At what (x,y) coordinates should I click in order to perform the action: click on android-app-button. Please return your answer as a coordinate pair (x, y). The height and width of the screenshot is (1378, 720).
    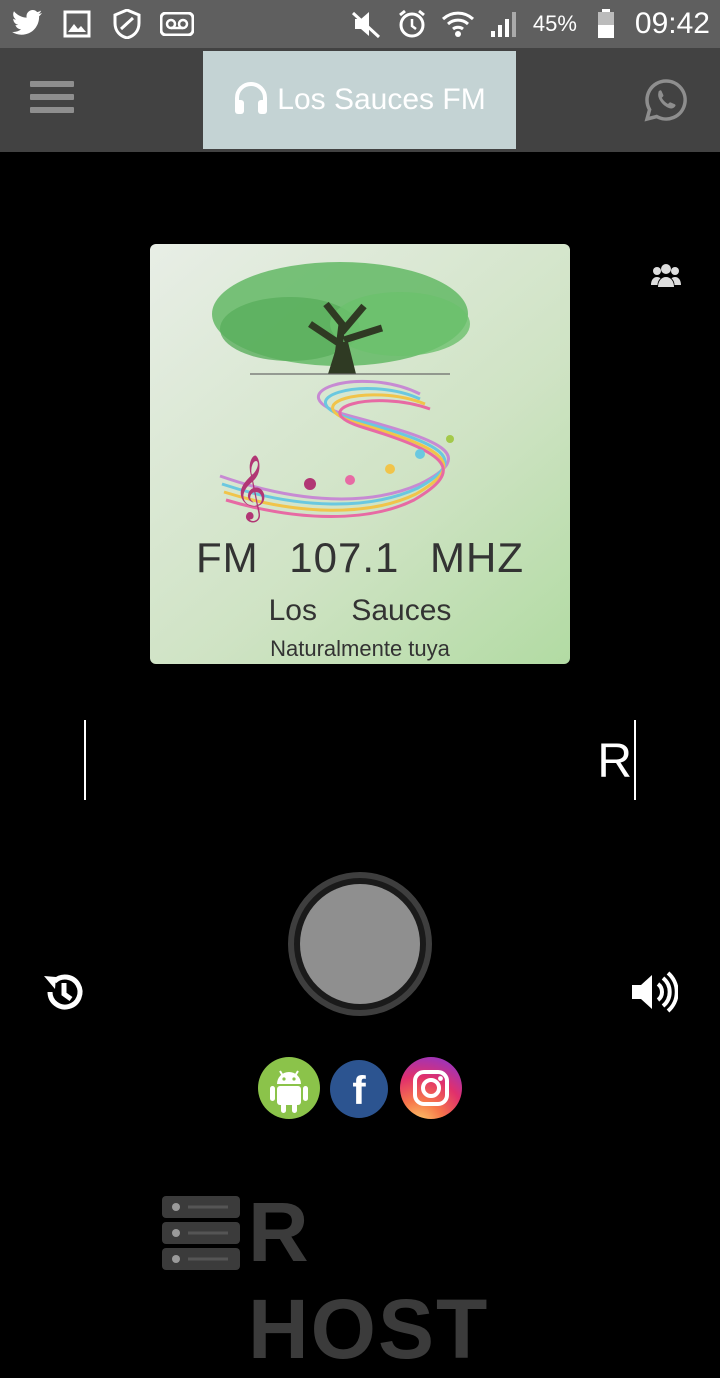
    Looking at the image, I should click on (289, 1088).